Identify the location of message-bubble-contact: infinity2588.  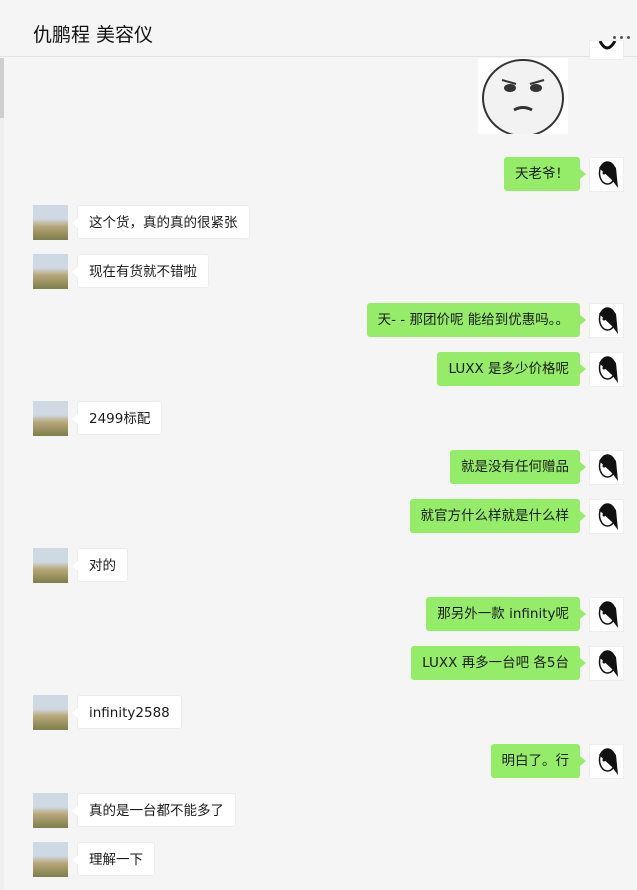
(127, 712).